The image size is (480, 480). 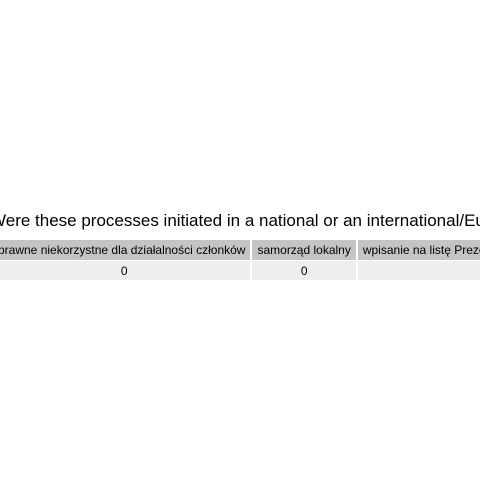 I want to click on column-header: samorząd lokalny, so click(x=305, y=250).